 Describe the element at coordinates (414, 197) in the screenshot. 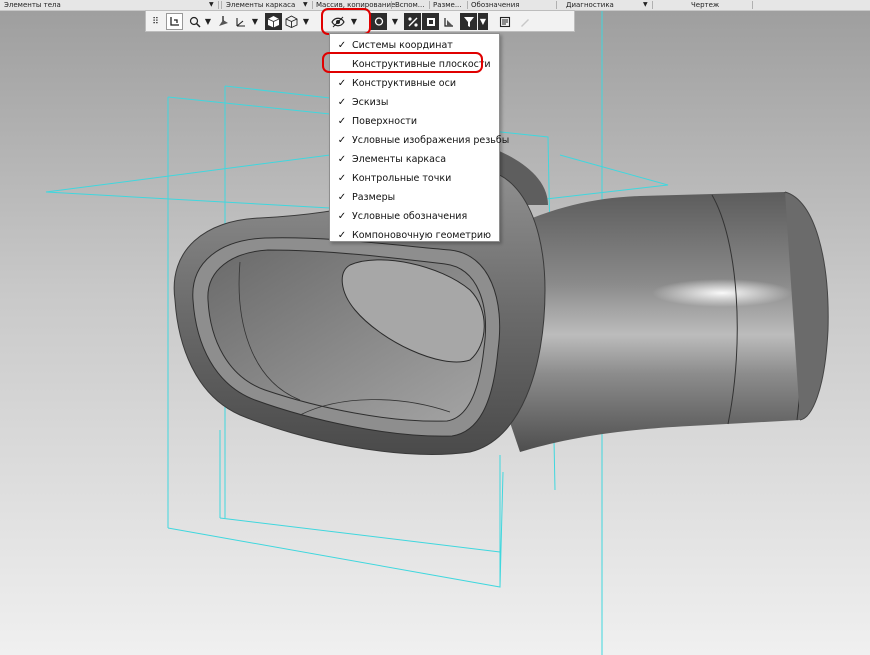

I see `menu-item-dimensions: ✓ Размеры` at that location.